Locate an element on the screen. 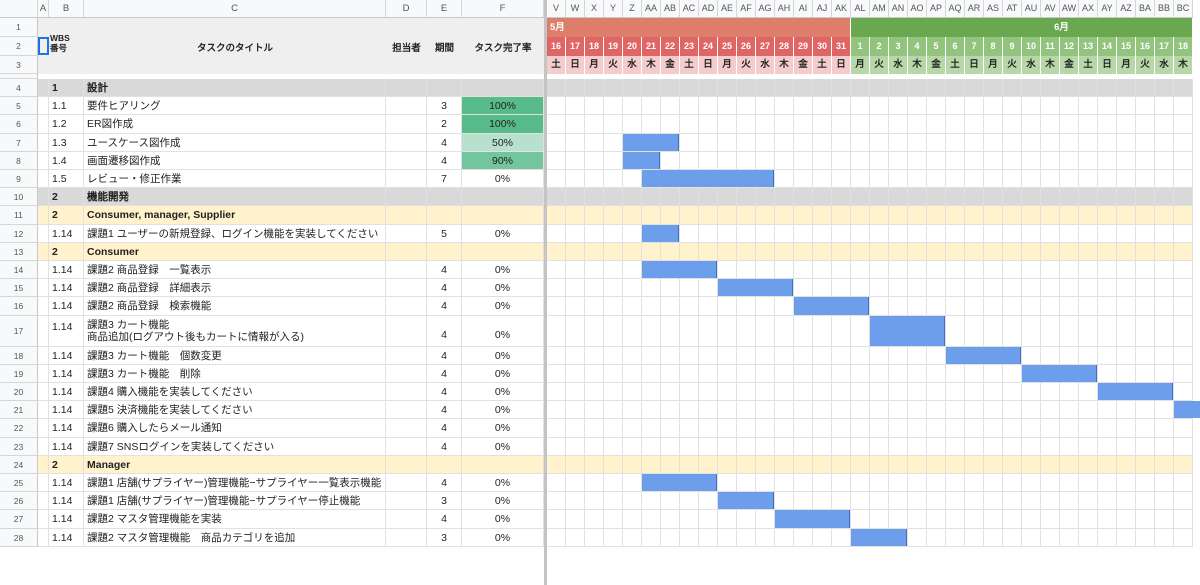 The height and width of the screenshot is (585, 1200). column-header-AV: AV is located at coordinates (1050, 9).